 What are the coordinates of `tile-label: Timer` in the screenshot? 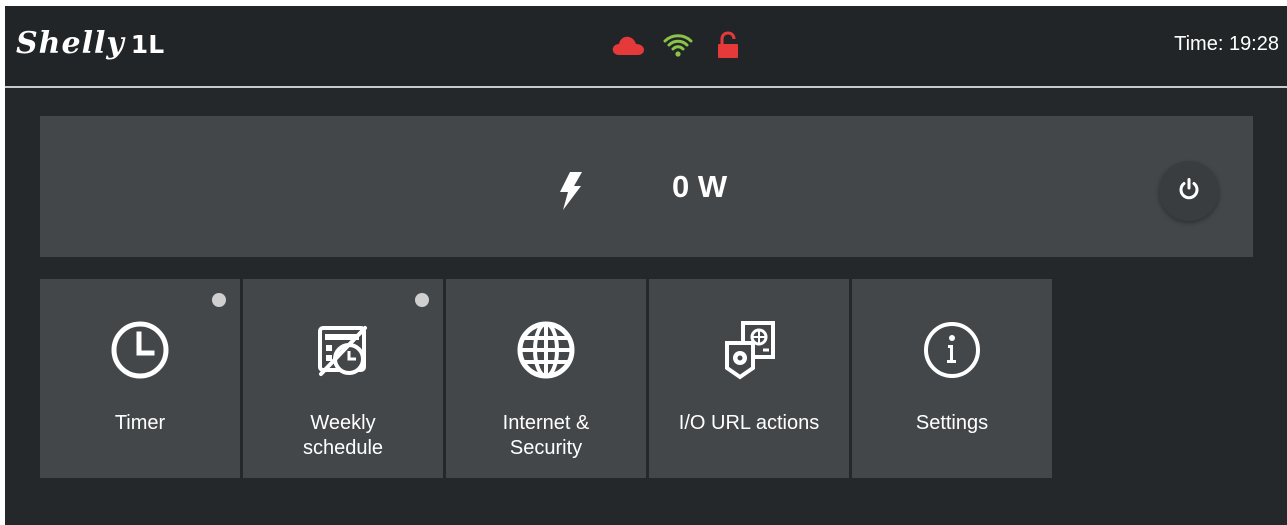 It's located at (140, 423).